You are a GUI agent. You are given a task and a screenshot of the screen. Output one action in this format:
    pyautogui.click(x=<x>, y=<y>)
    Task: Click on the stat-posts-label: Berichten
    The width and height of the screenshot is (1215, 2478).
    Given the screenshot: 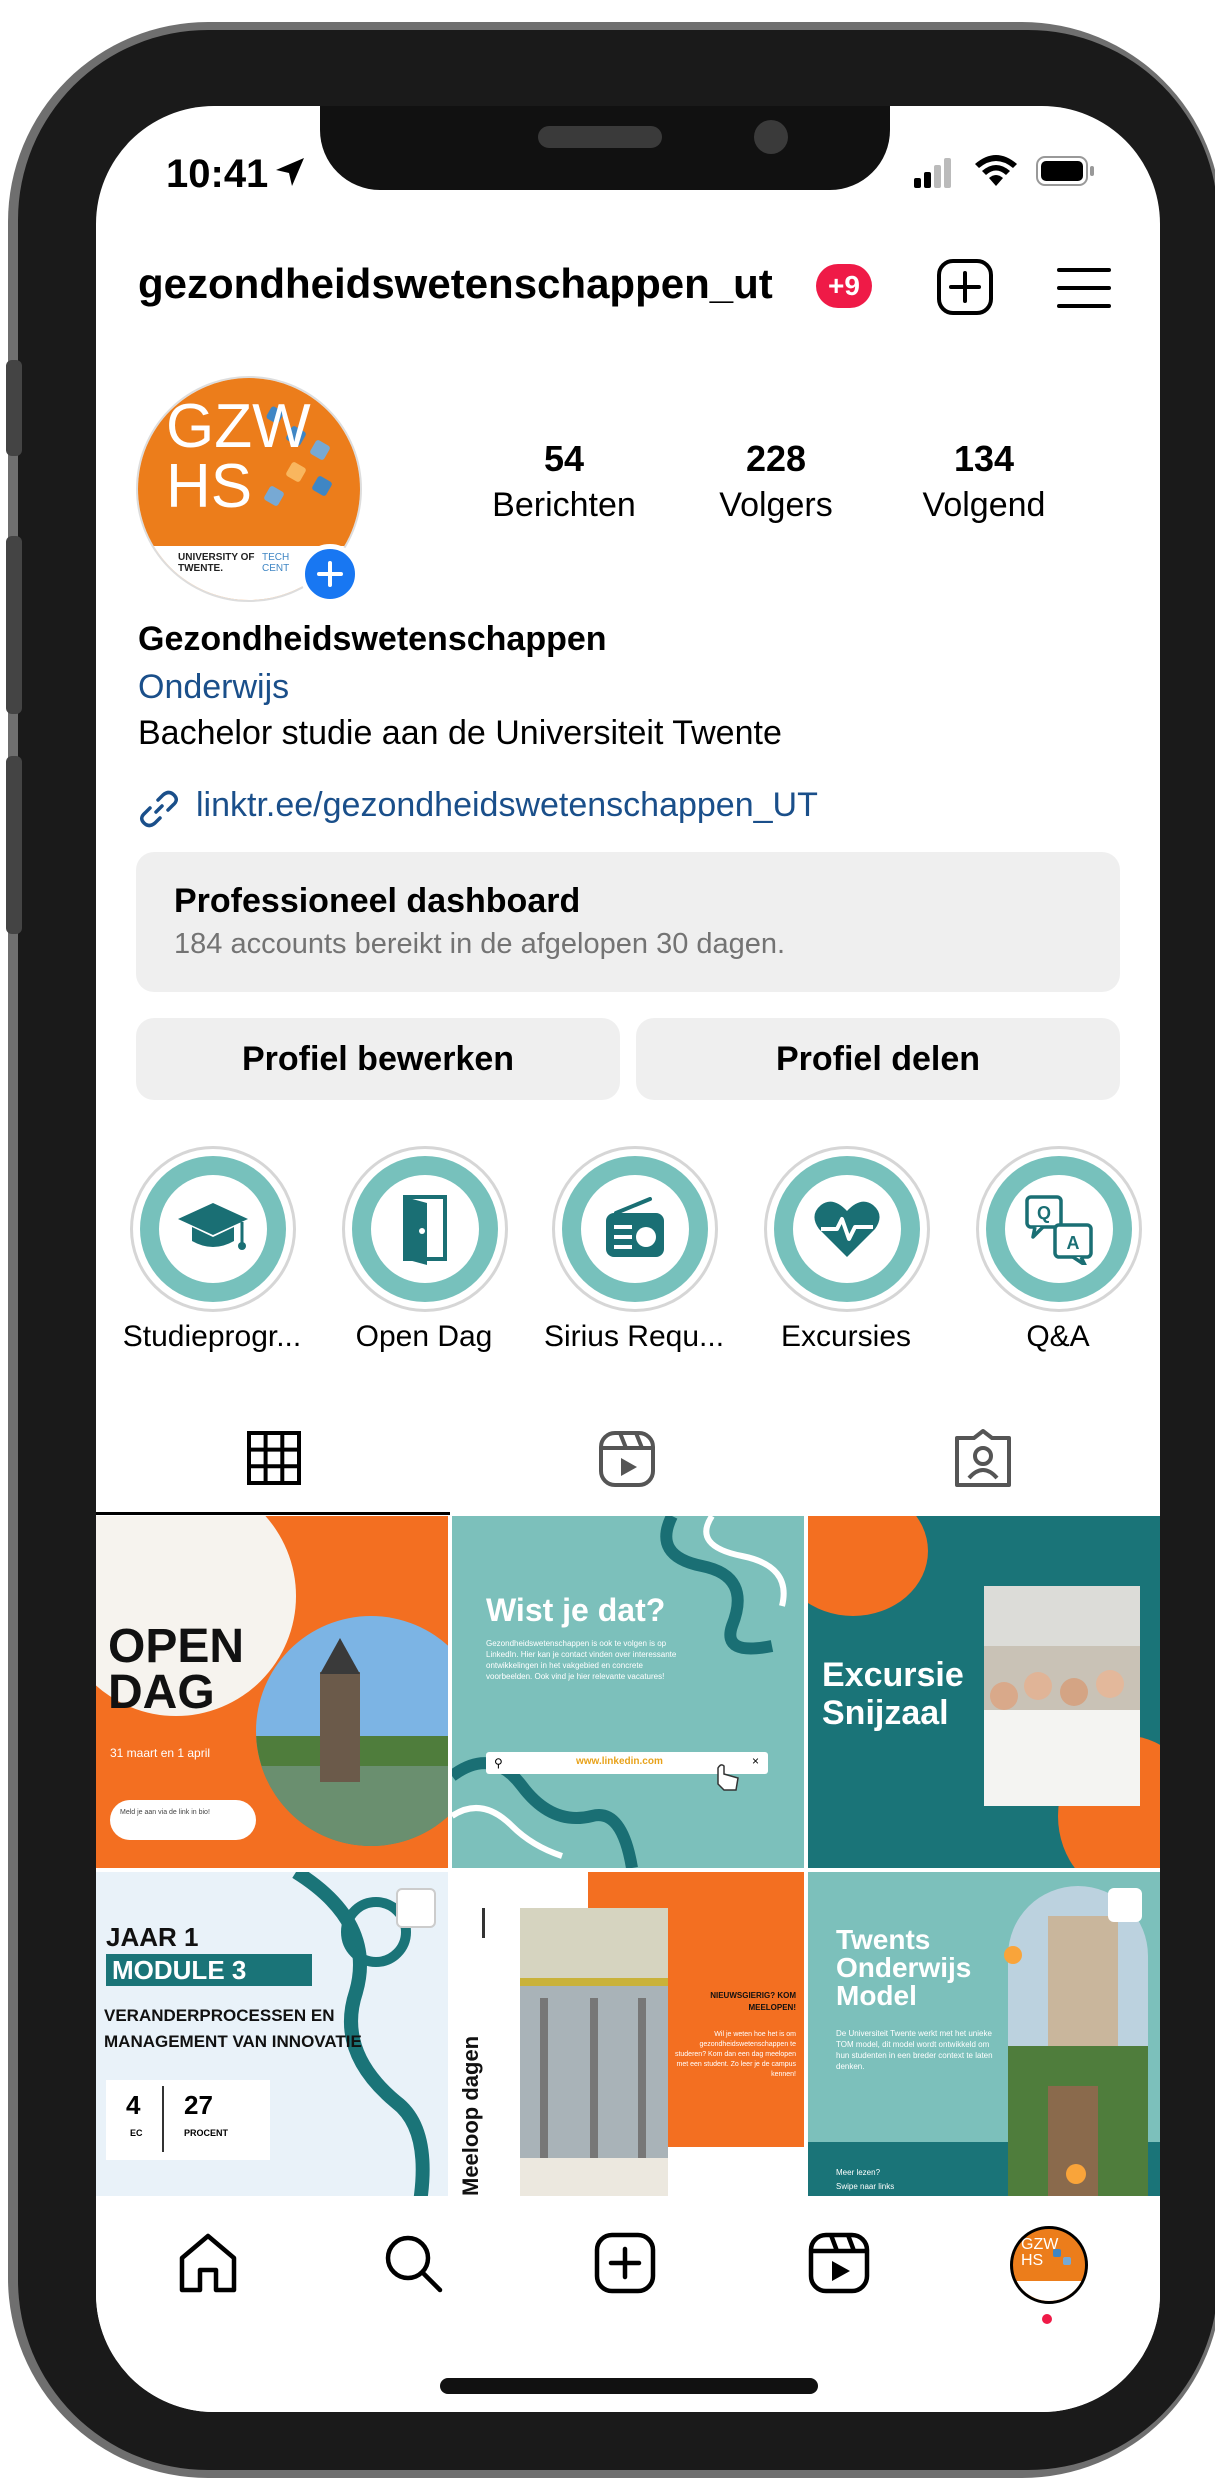 What is the action you would take?
    pyautogui.click(x=564, y=505)
    